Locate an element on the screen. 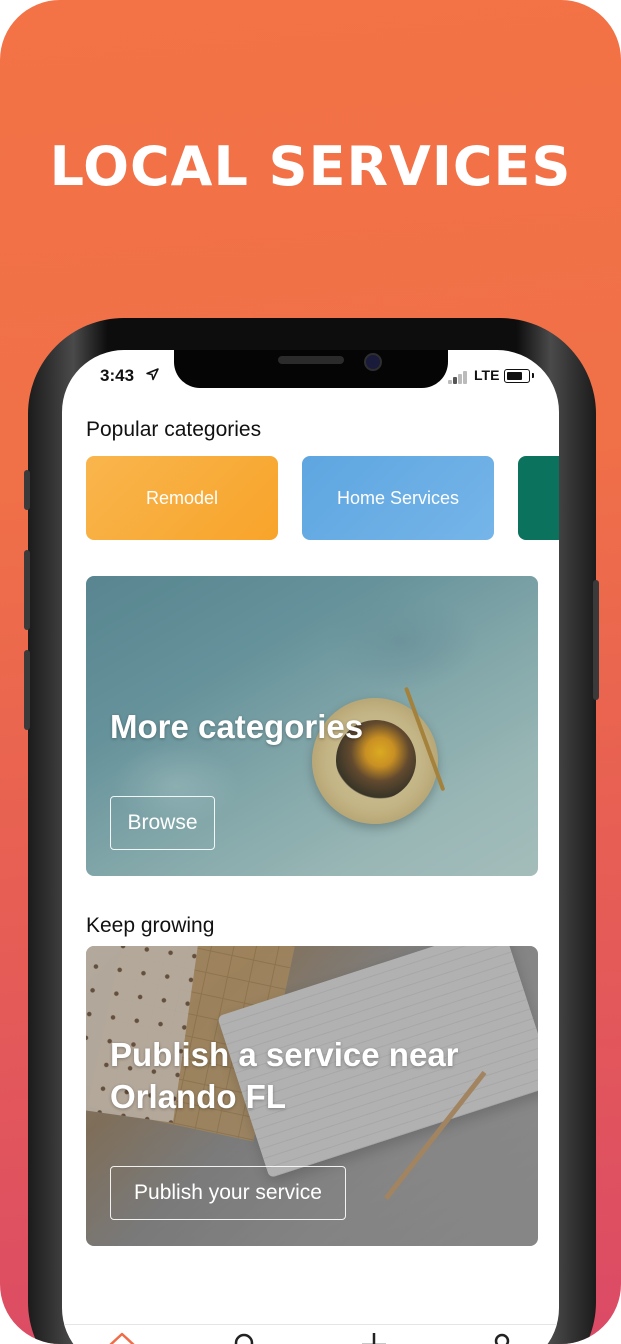  more-categories-heading: More categories is located at coordinates (237, 726).